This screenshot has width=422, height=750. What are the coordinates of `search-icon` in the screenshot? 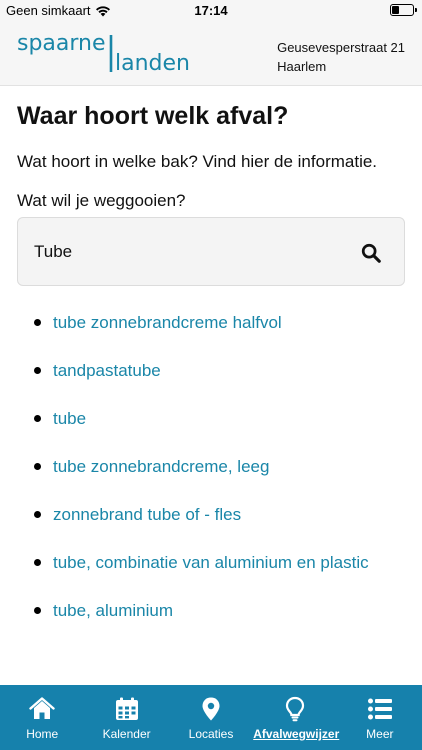 It's located at (371, 253).